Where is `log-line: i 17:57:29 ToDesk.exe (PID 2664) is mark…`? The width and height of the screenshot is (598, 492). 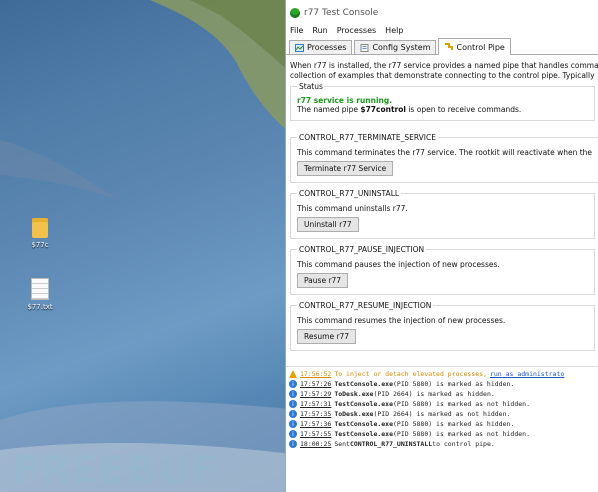 log-line: i 17:57:29 ToDesk.exe (PID 2664) is mark… is located at coordinates (442, 394).